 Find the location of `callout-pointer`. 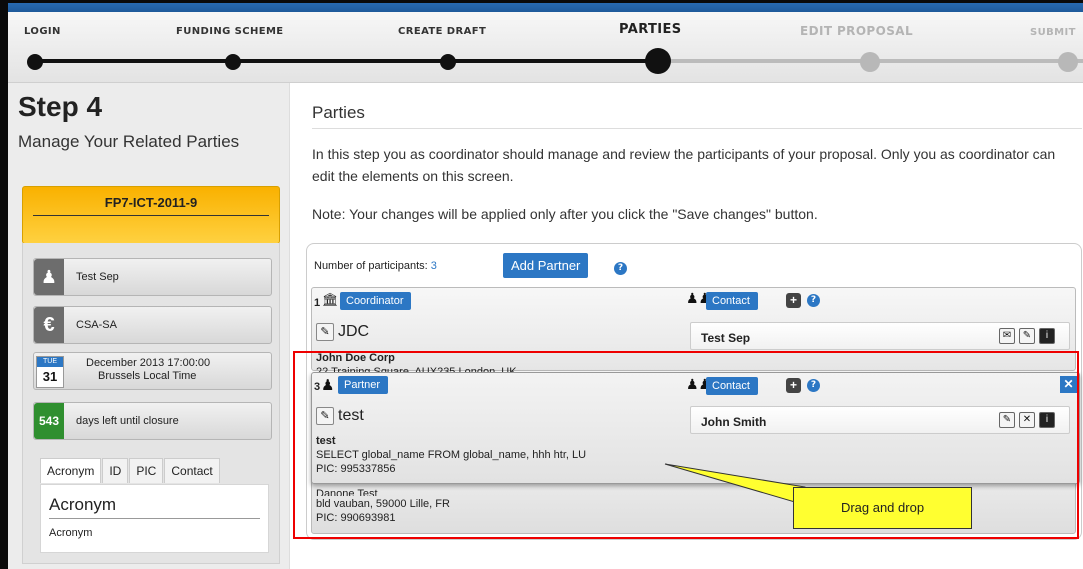

callout-pointer is located at coordinates (735, 484).